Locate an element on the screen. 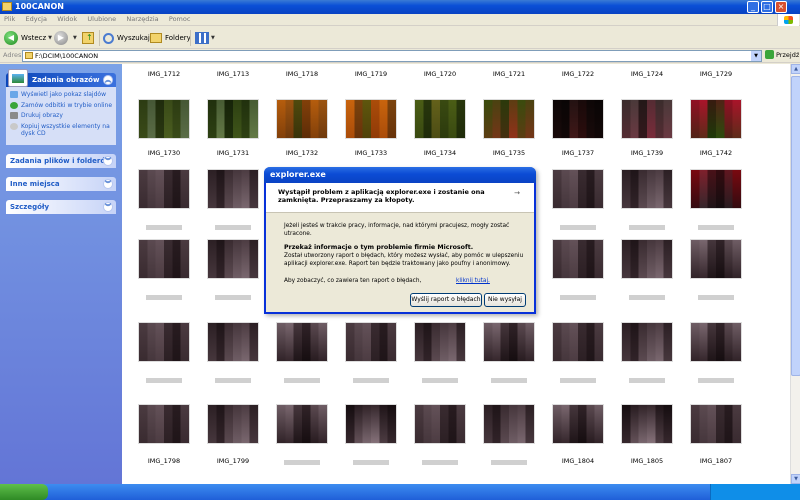 This screenshot has height=500, width=800. folders-button: Foldery is located at coordinates (170, 38).